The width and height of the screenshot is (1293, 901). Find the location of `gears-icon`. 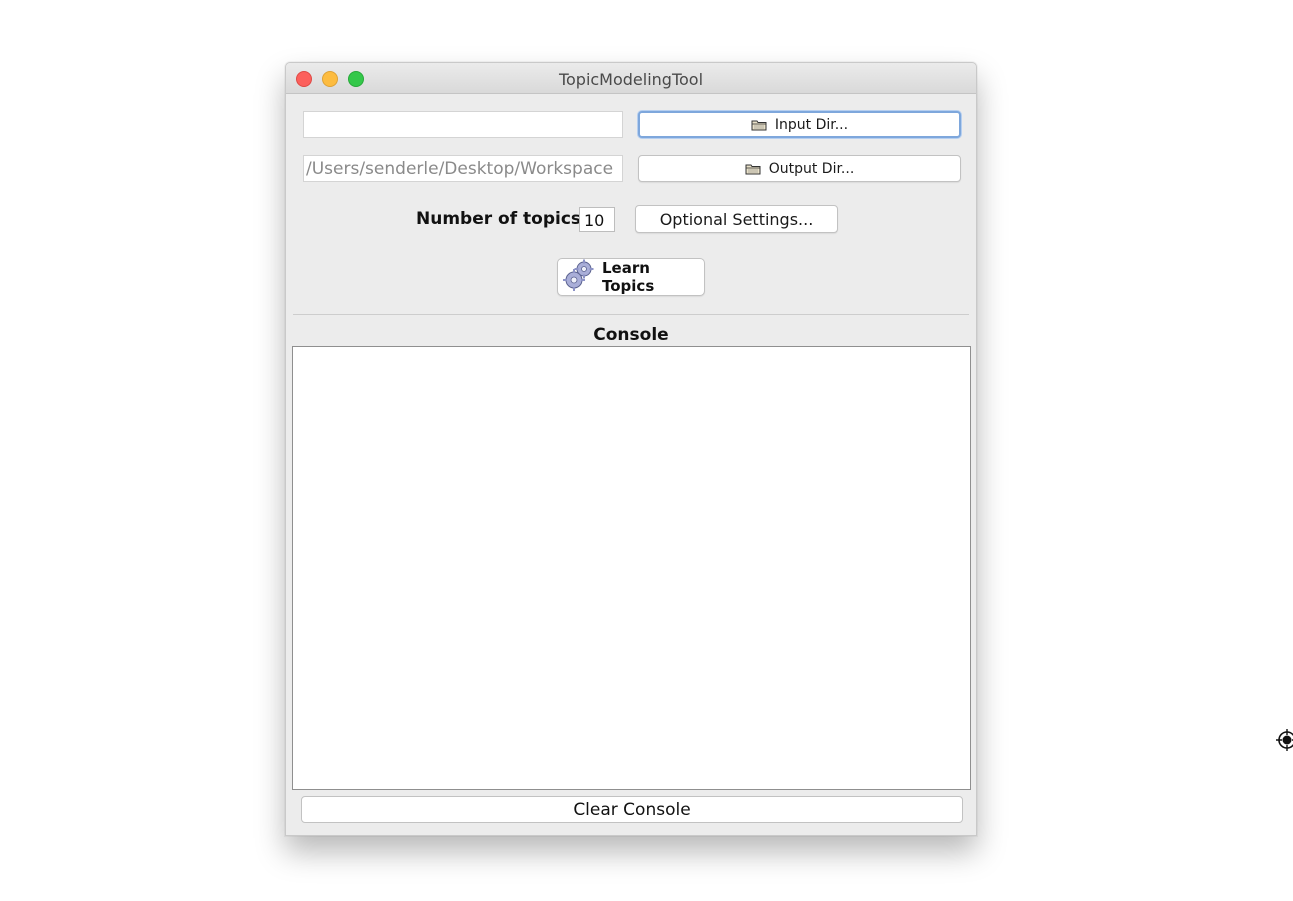

gears-icon is located at coordinates (579, 277).